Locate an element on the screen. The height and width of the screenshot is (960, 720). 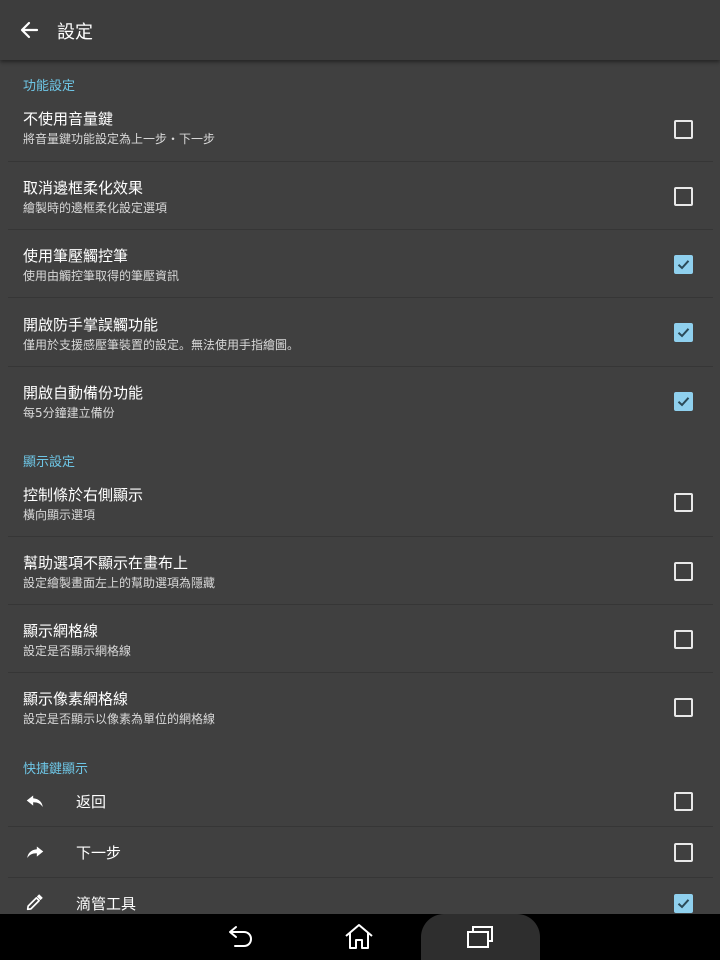
shortcut-label: 下一步 is located at coordinates (99, 853).